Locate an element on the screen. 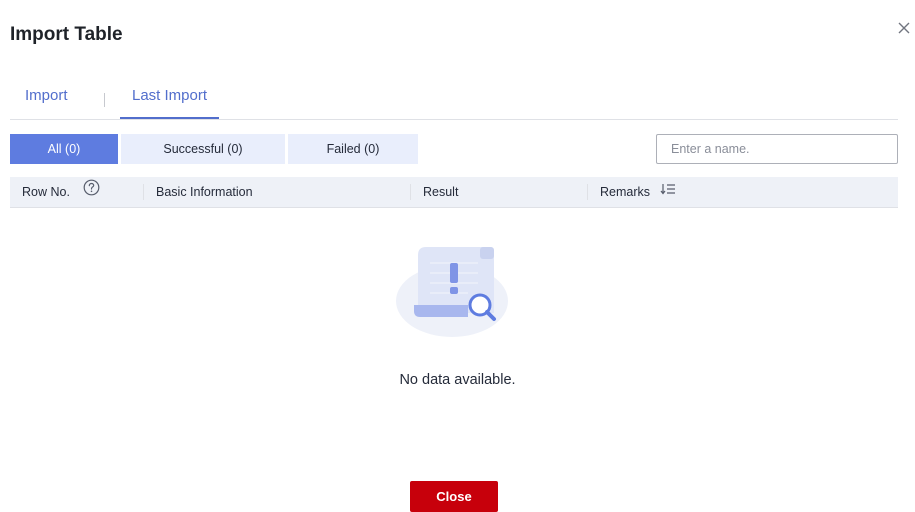 The image size is (915, 512). close-button: Close is located at coordinates (454, 496).